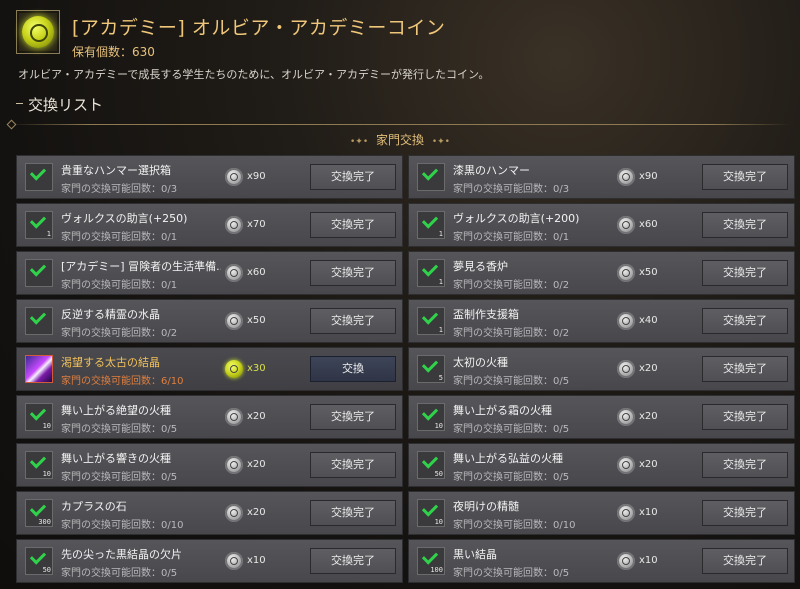 Image resolution: width=800 pixels, height=589 pixels. What do you see at coordinates (438, 474) in the screenshot?
I see `item-quantity: 50` at bounding box center [438, 474].